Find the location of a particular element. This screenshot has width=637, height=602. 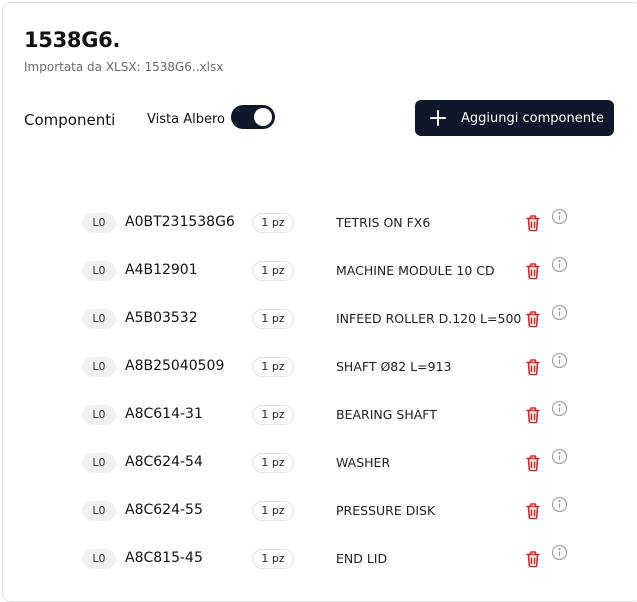

component-description: TETRIS ON FX6 is located at coordinates (383, 222).